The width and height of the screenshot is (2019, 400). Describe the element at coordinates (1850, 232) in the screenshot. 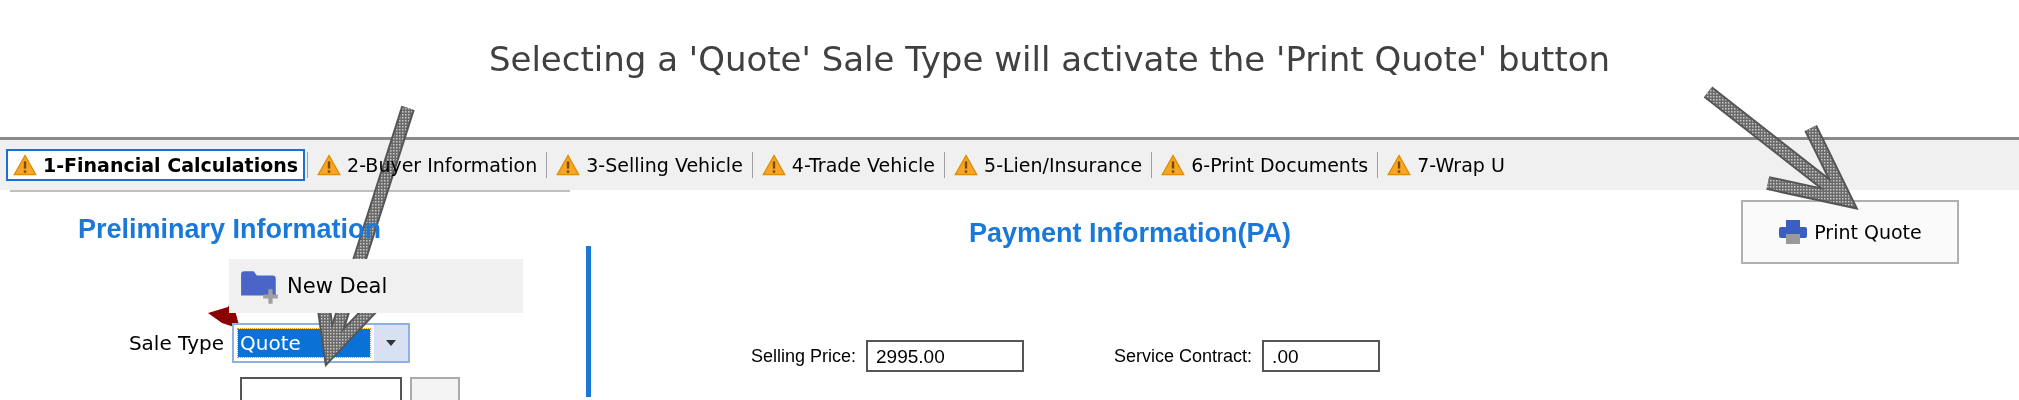

I see `print-quote-button: Print Quote` at that location.